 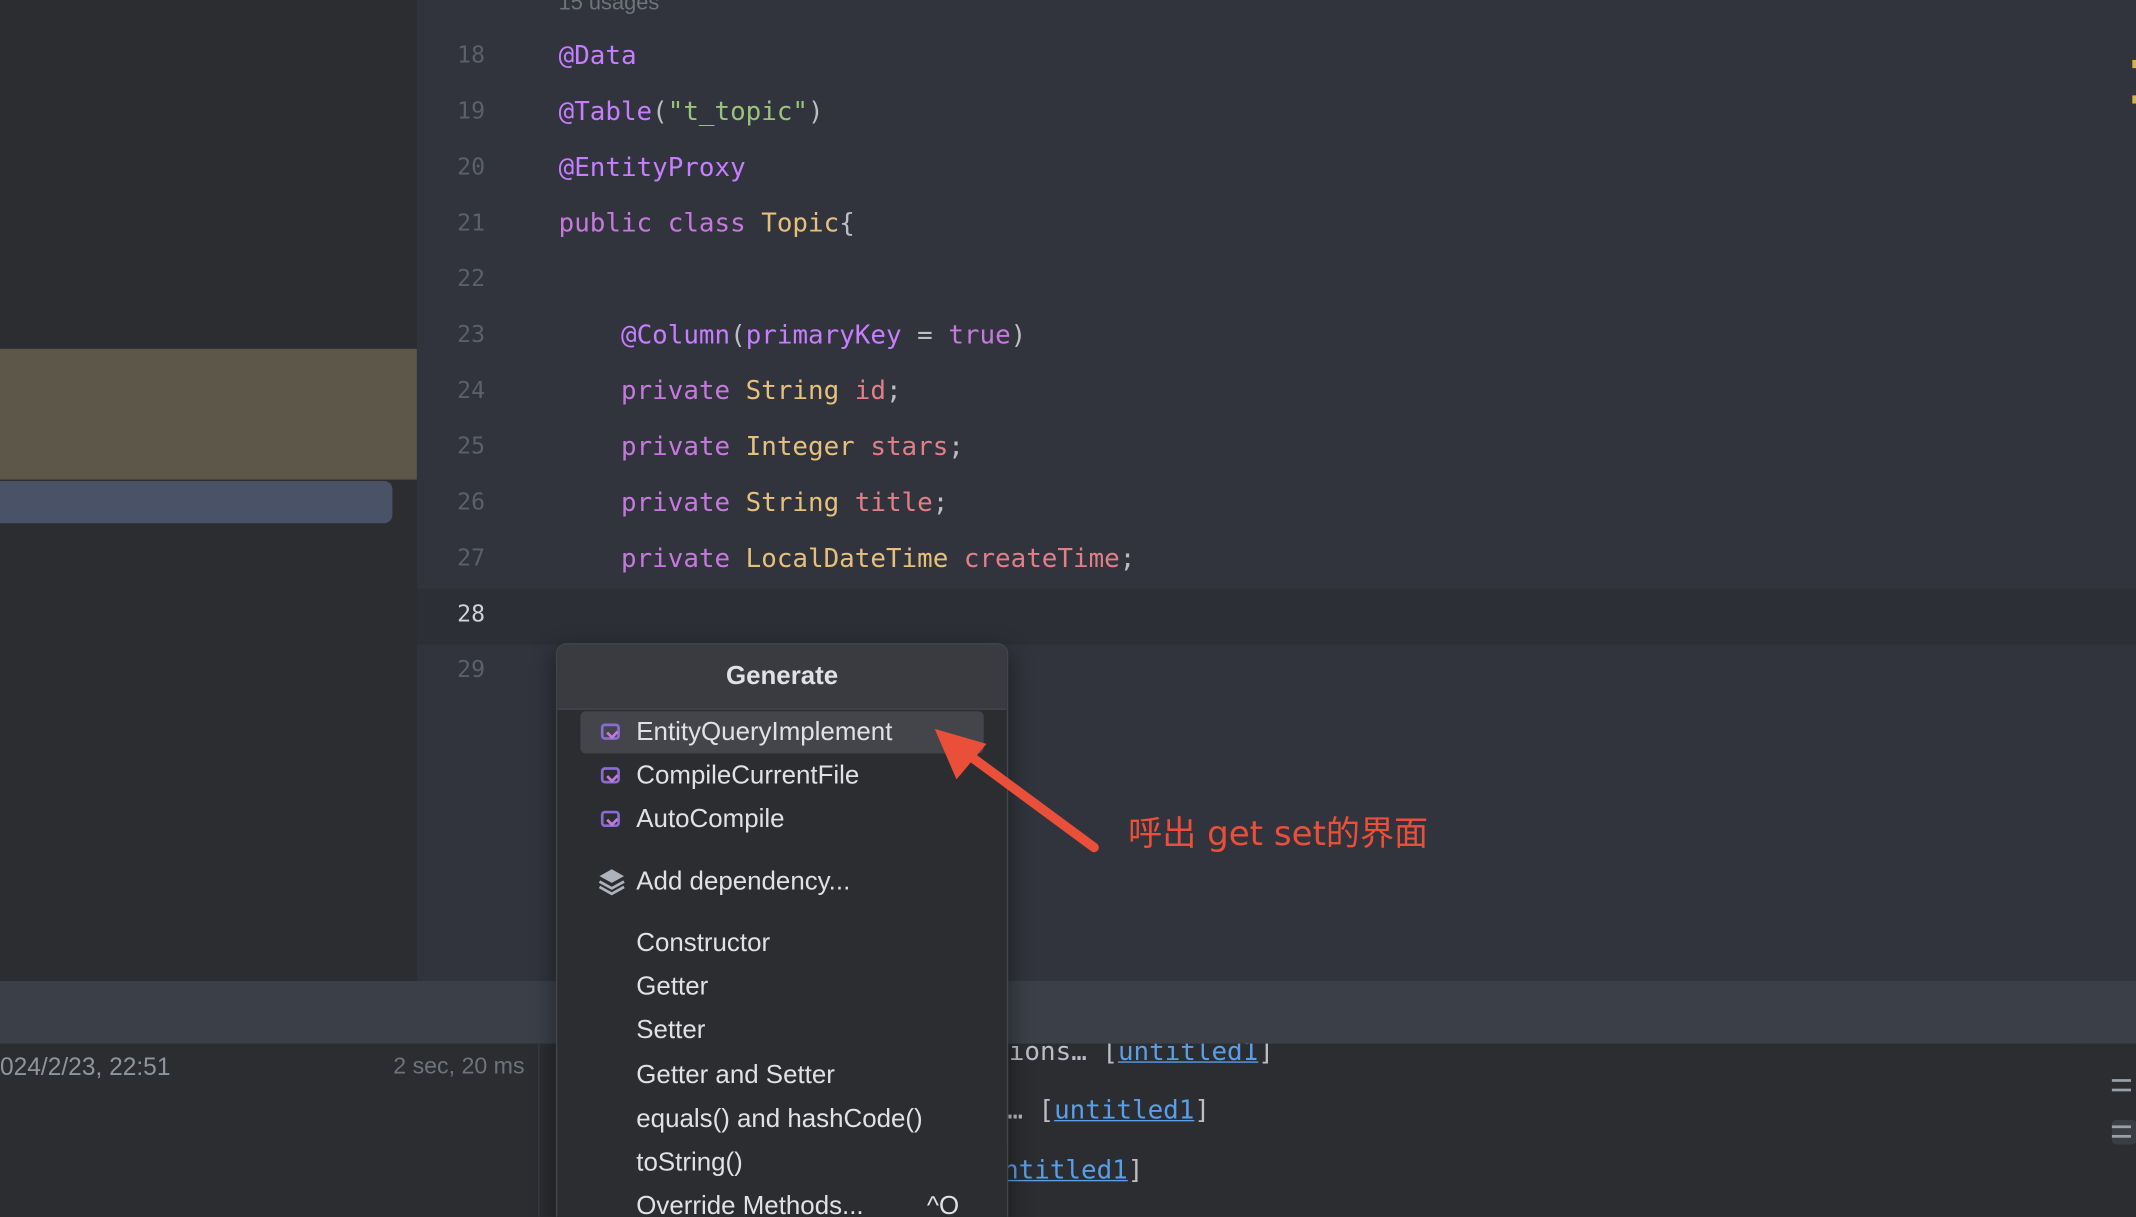 What do you see at coordinates (764, 732) in the screenshot?
I see `generate-item-label: EntityQueryImplement` at bounding box center [764, 732].